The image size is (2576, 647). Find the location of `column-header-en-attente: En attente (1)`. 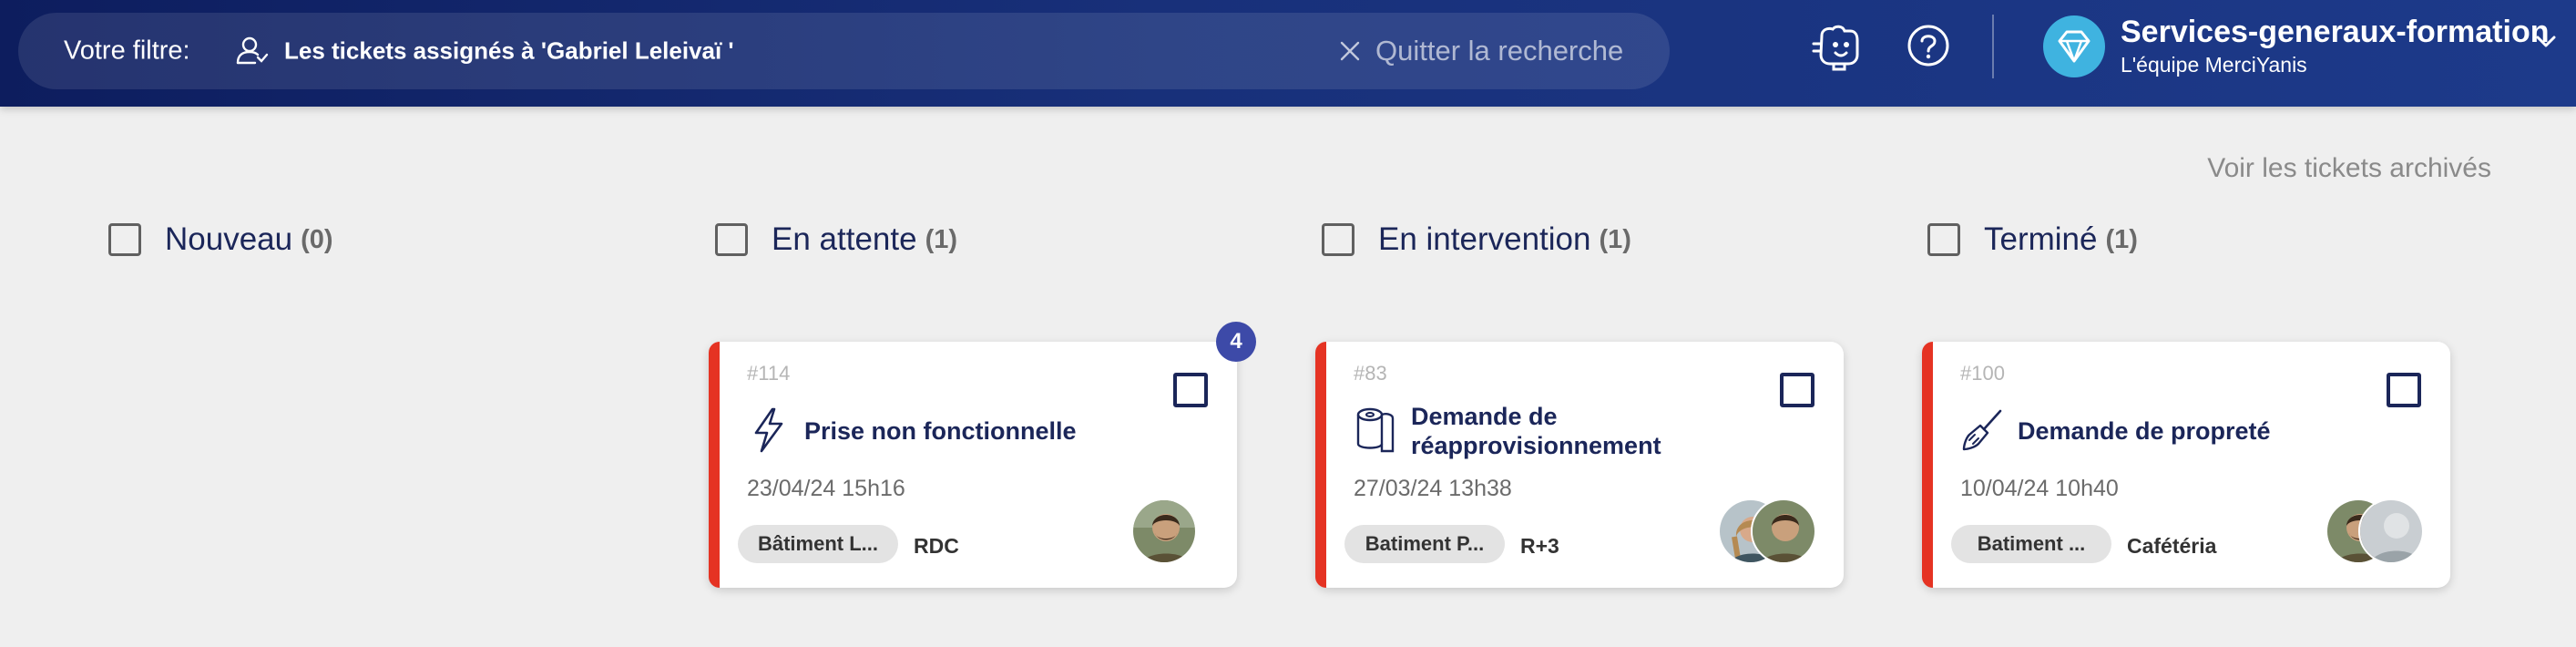

column-header-en-attente: En attente (1) is located at coordinates (836, 239).